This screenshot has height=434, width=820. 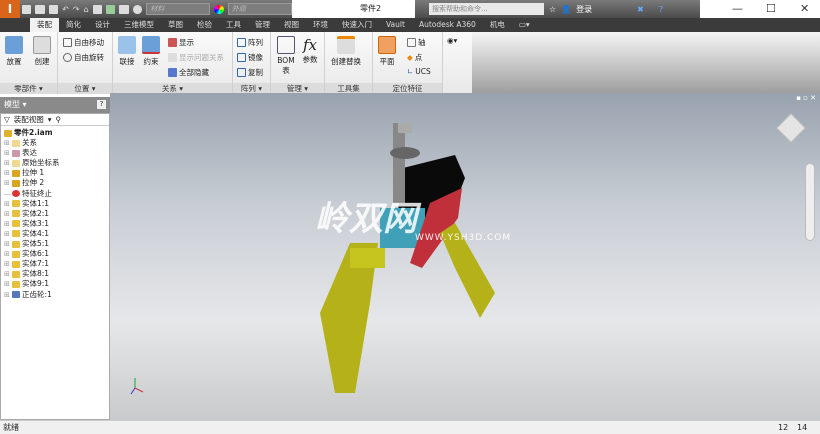 What do you see at coordinates (83, 42) in the screenshot?
I see `free-move-button: 自由移动` at bounding box center [83, 42].